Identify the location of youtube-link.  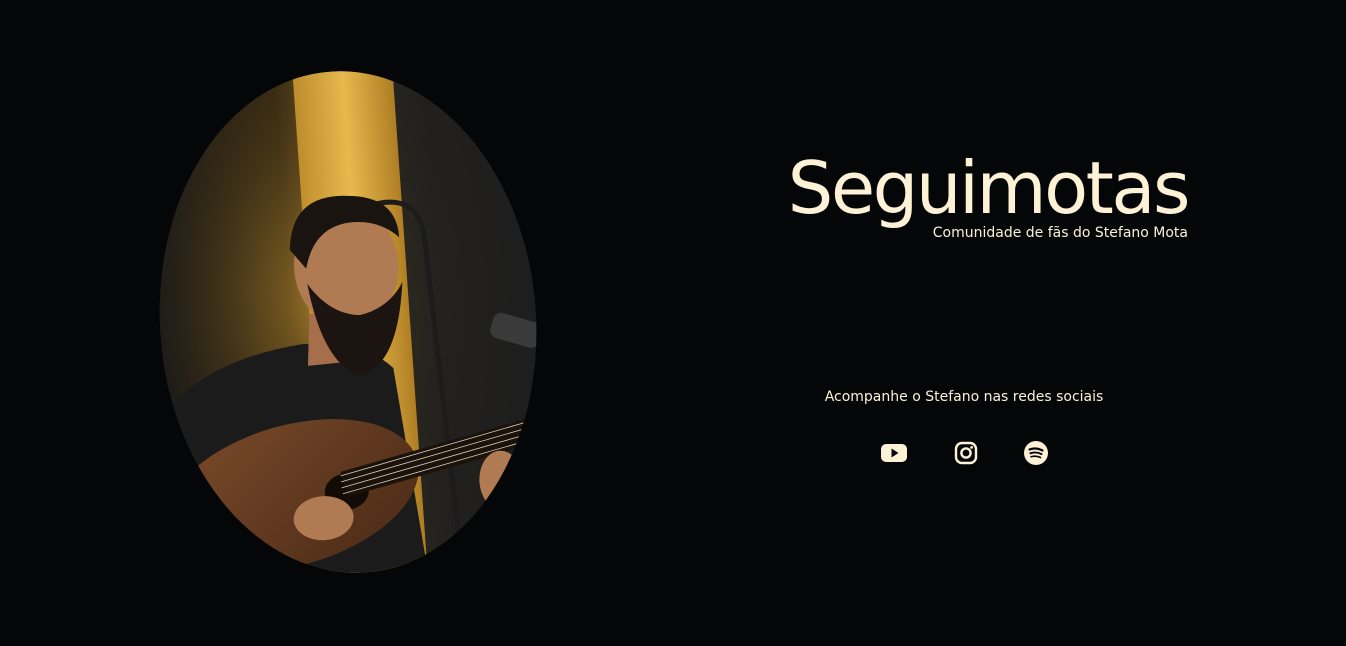
(894, 453).